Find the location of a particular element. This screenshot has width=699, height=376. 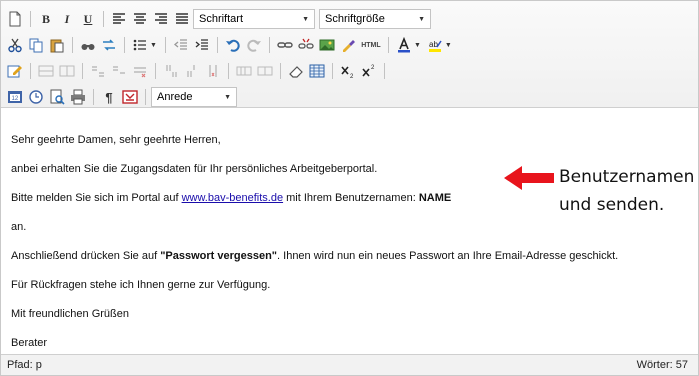

eraser-icon is located at coordinates (296, 71).